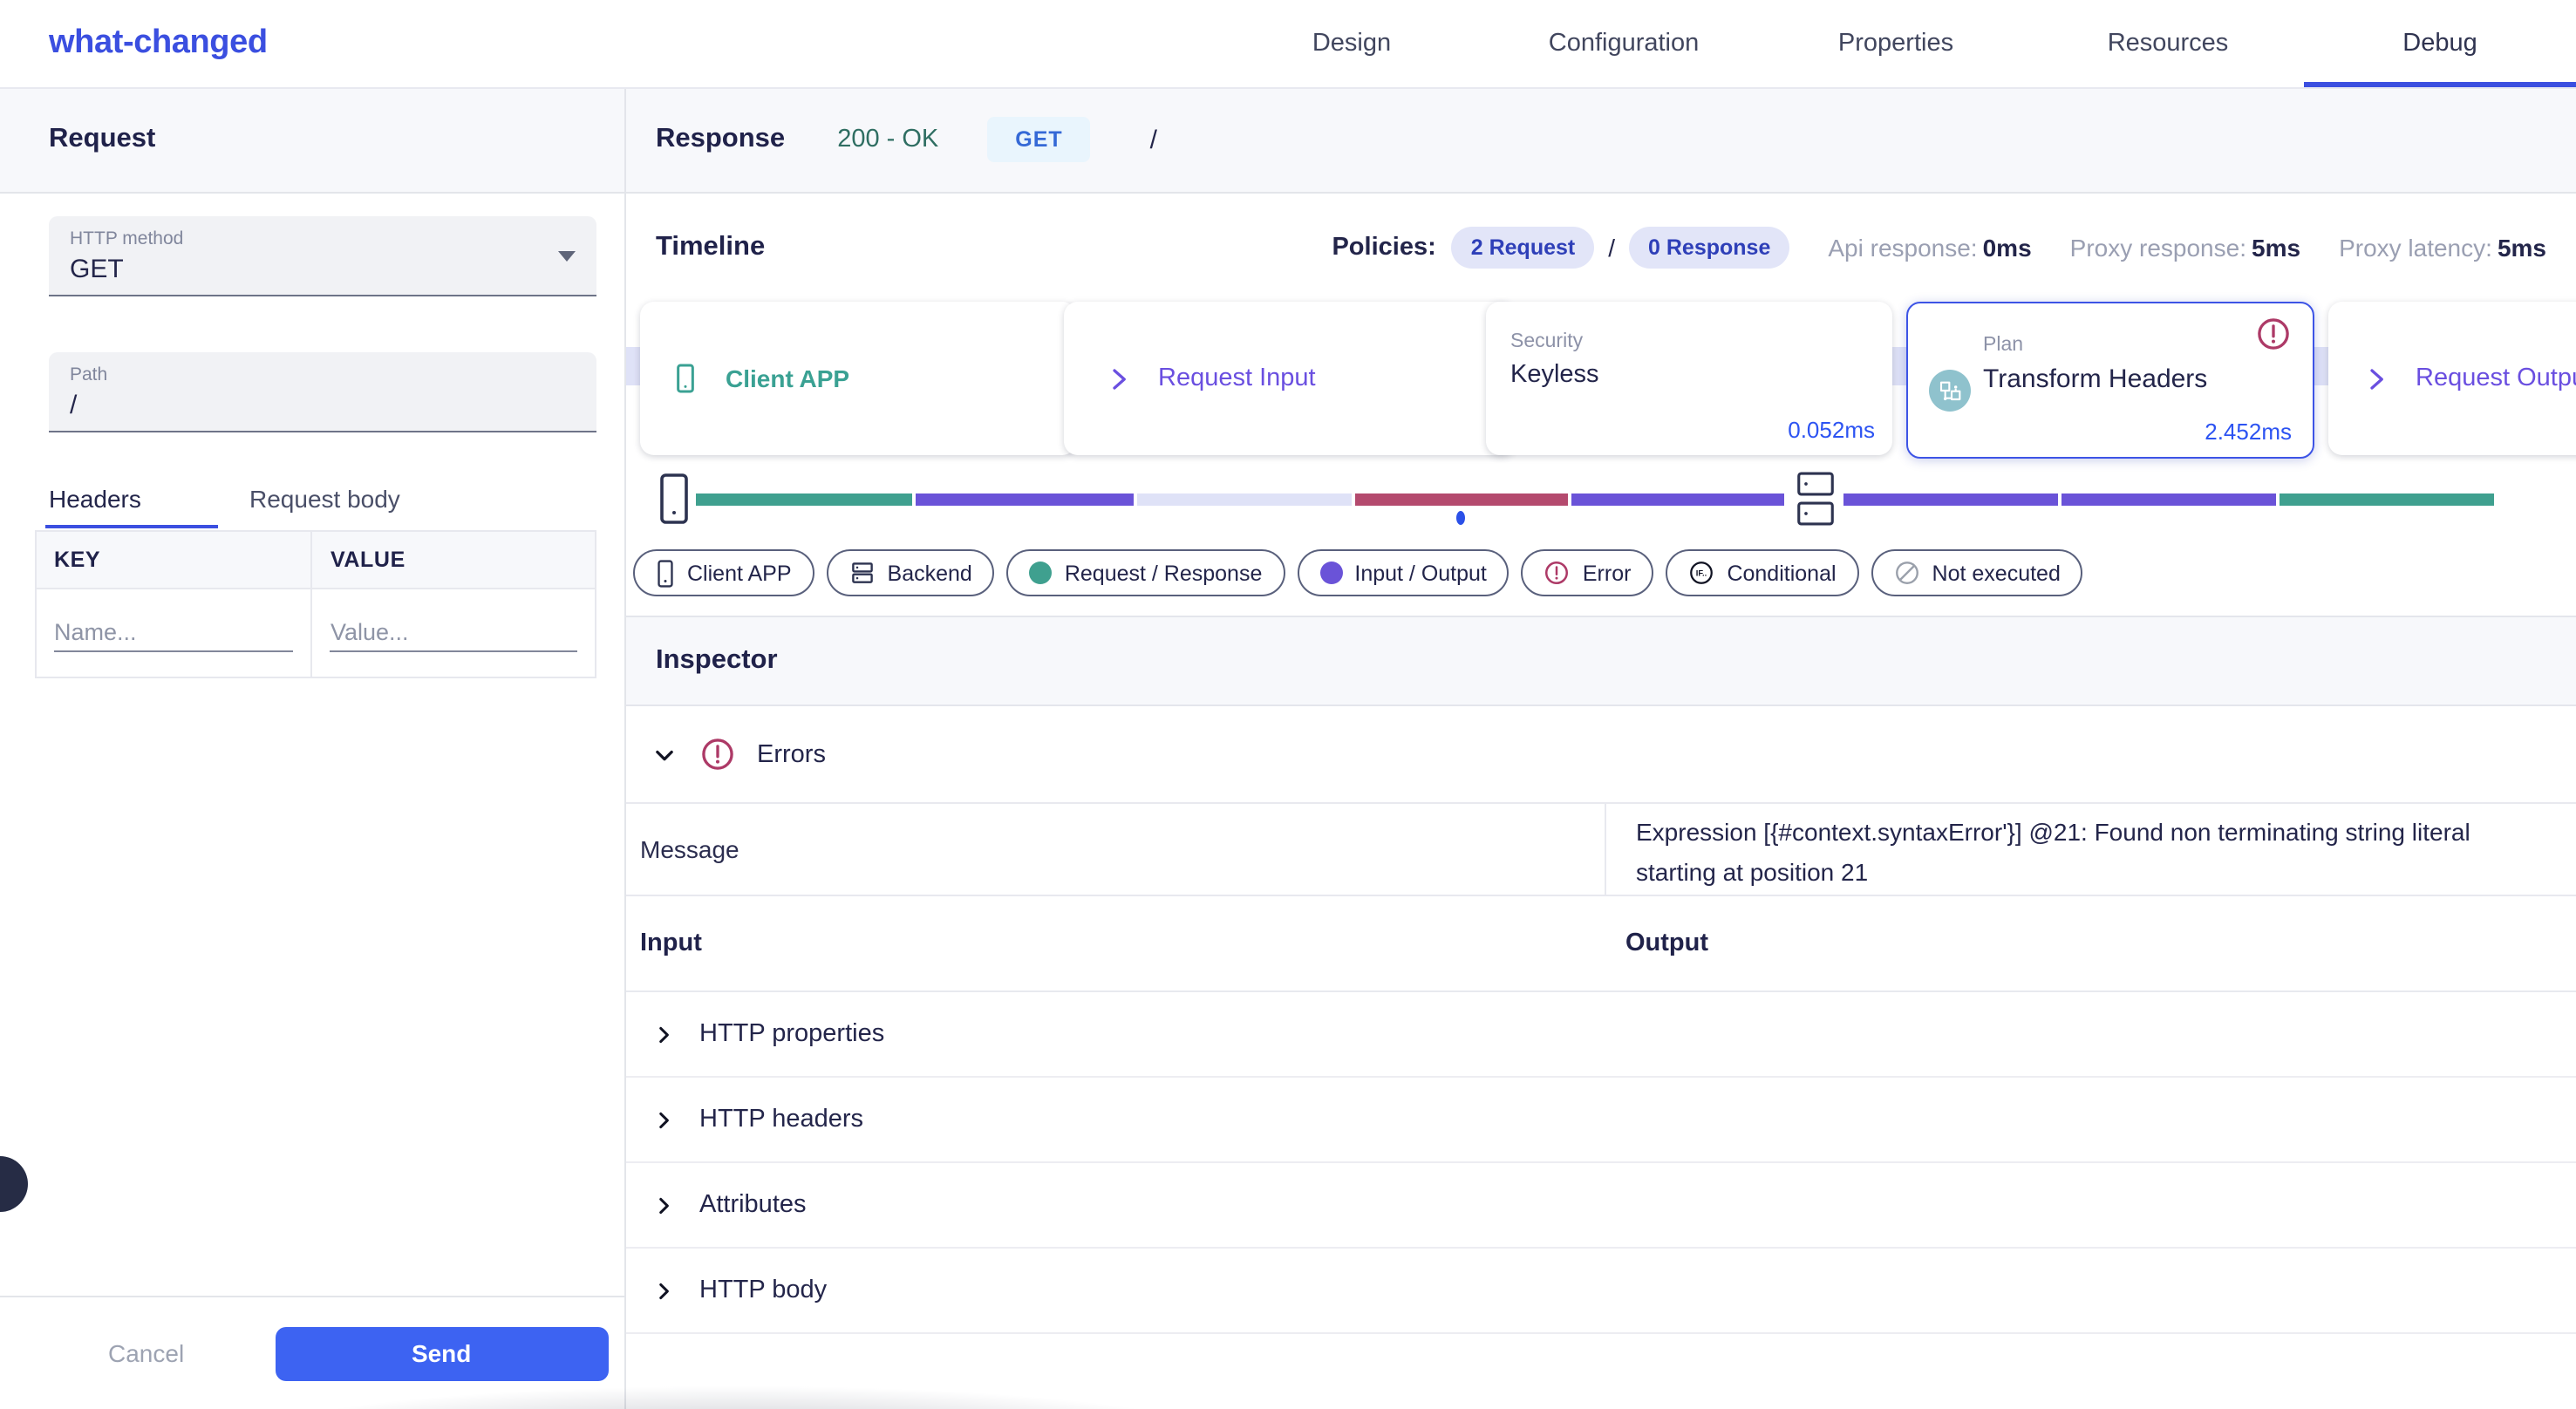 The width and height of the screenshot is (2576, 1409). I want to click on path-label: Path, so click(89, 375).